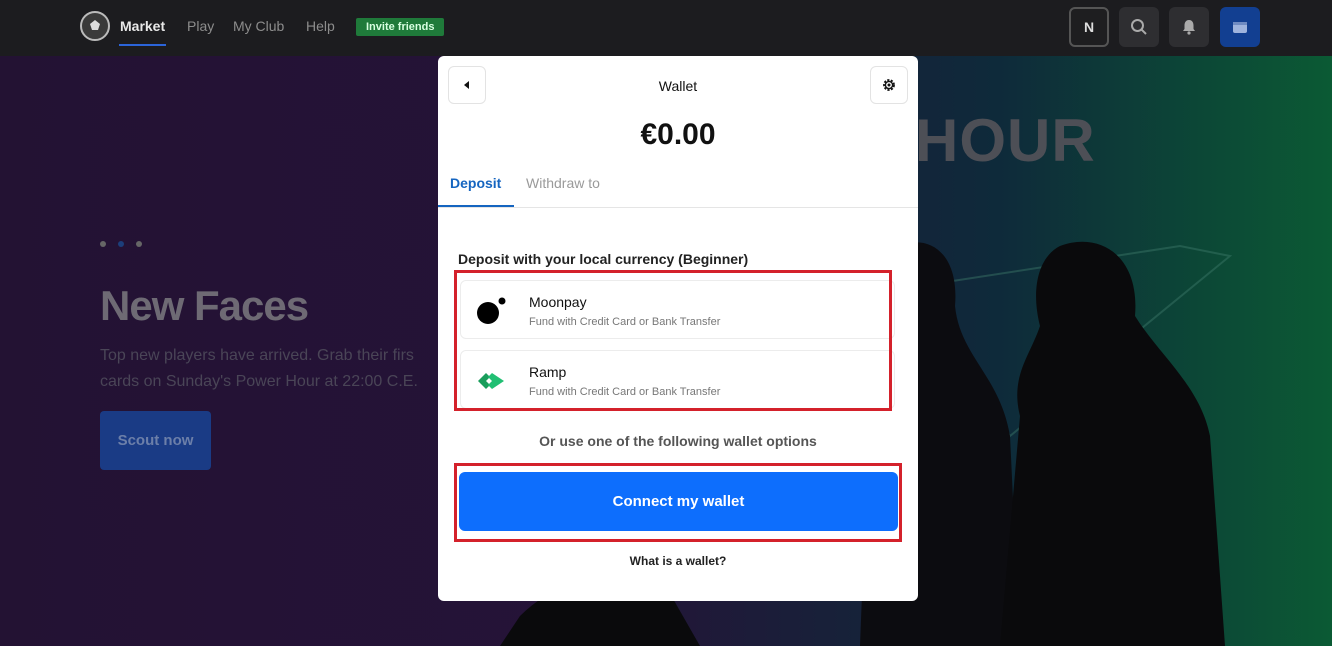  Describe the element at coordinates (127, 243) in the screenshot. I see `carousel-dots` at that location.